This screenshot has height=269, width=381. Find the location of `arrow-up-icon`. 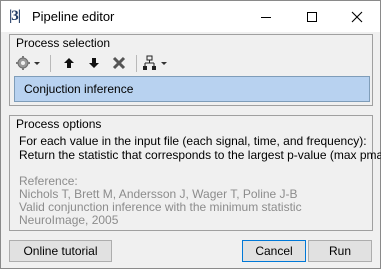

arrow-up-icon is located at coordinates (69, 63).